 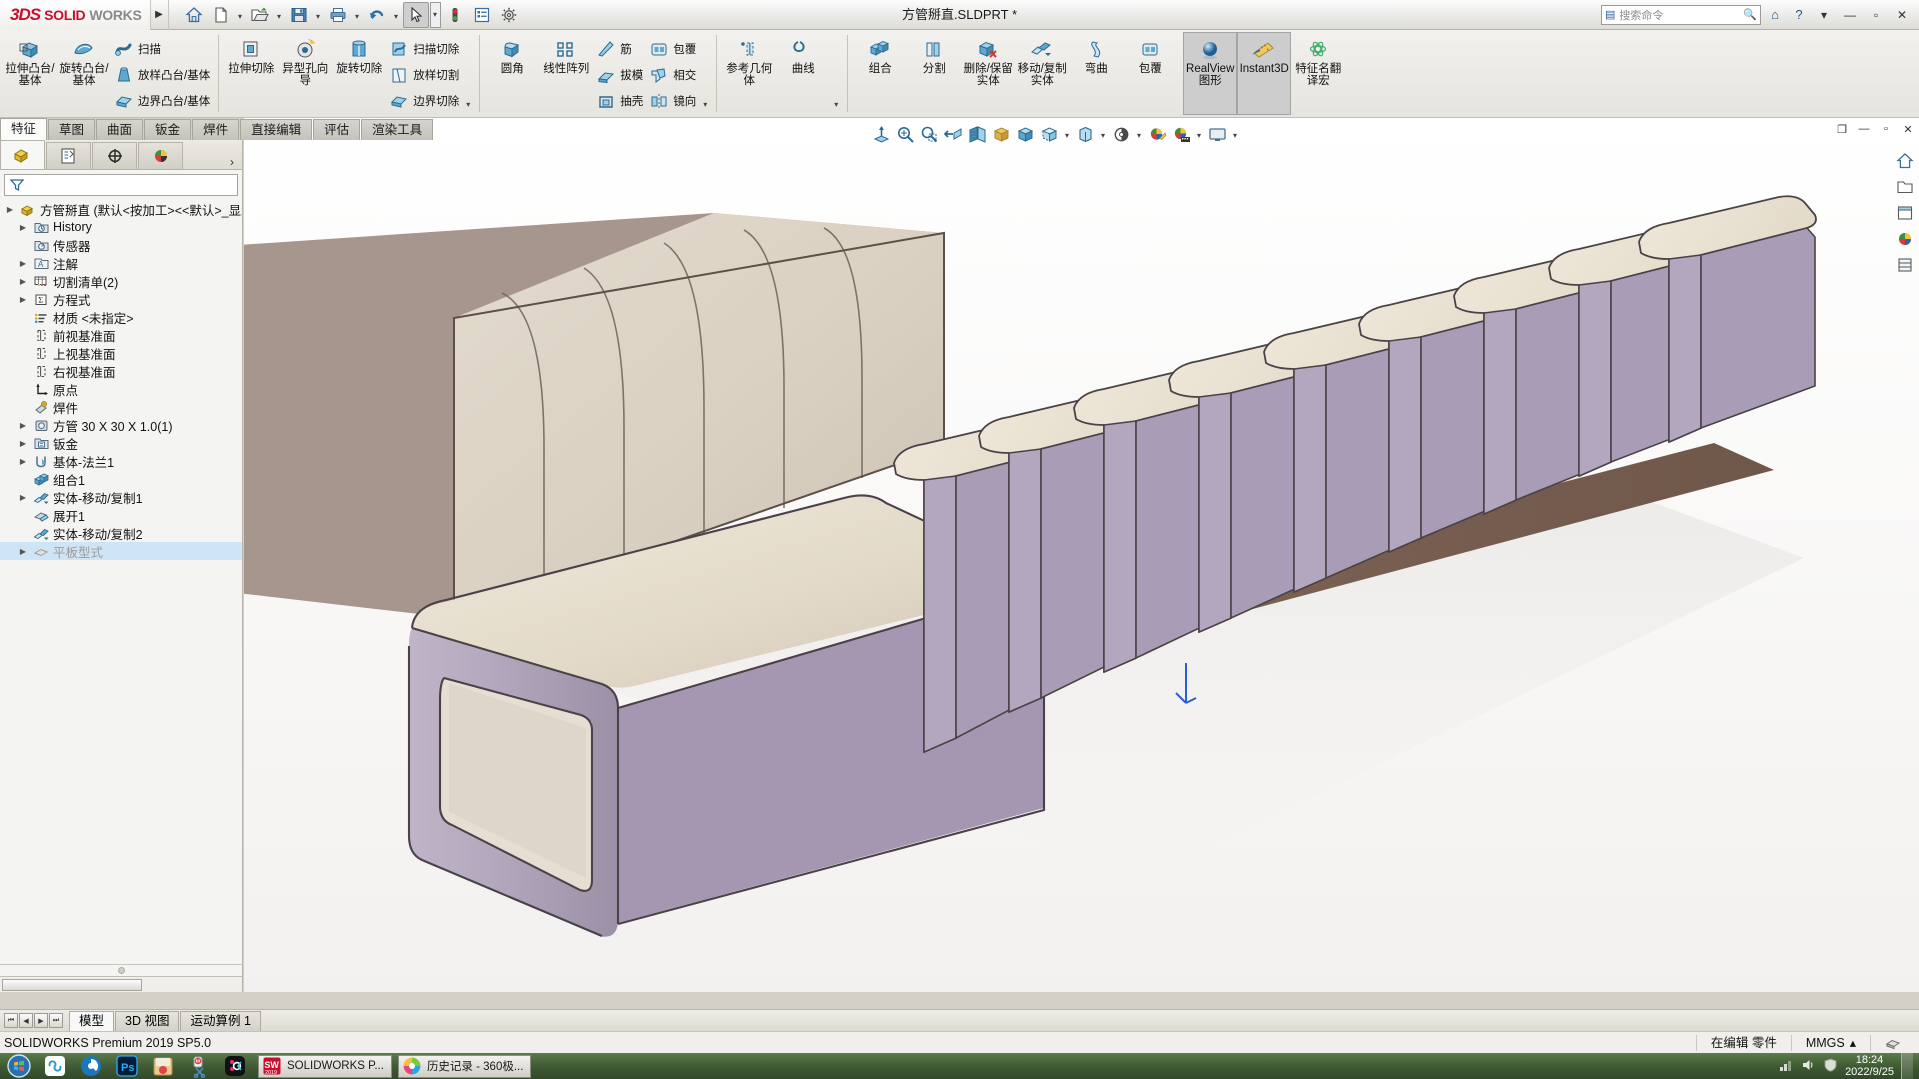 I want to click on taskbar-clock: 18:24 2022/9/25, so click(x=1869, y=1066).